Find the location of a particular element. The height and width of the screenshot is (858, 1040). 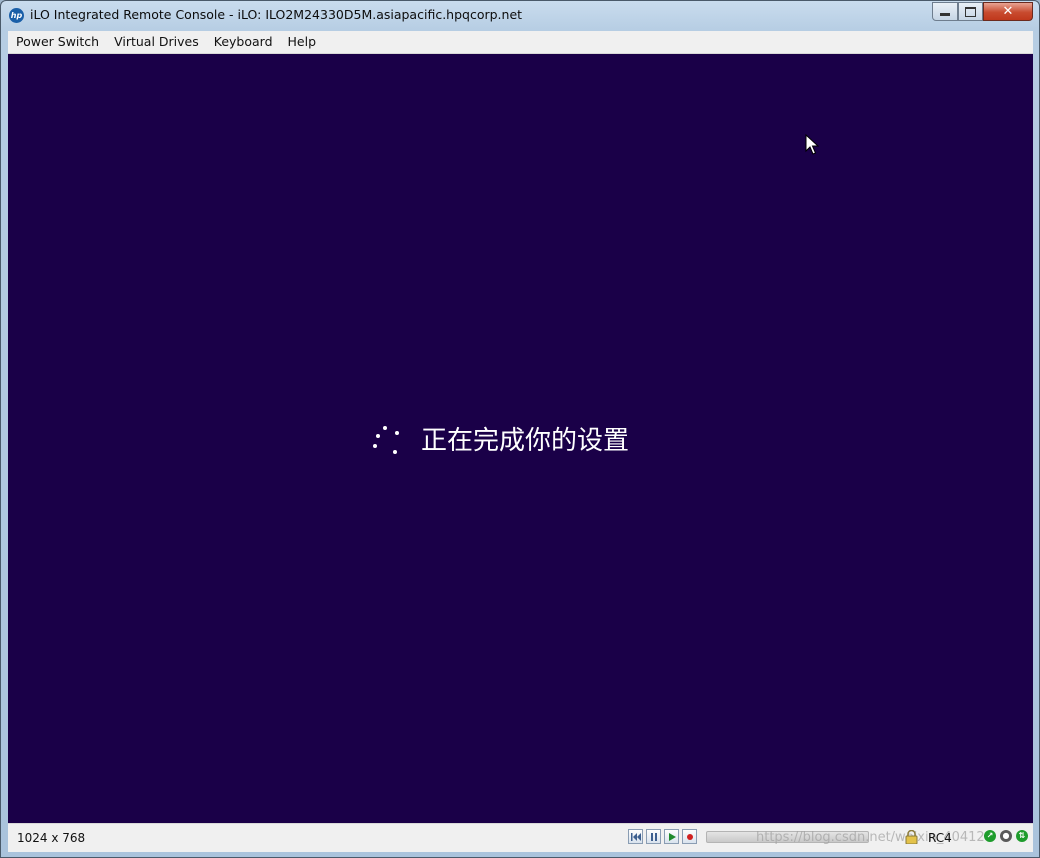

close-button: ✕ is located at coordinates (1008, 11).